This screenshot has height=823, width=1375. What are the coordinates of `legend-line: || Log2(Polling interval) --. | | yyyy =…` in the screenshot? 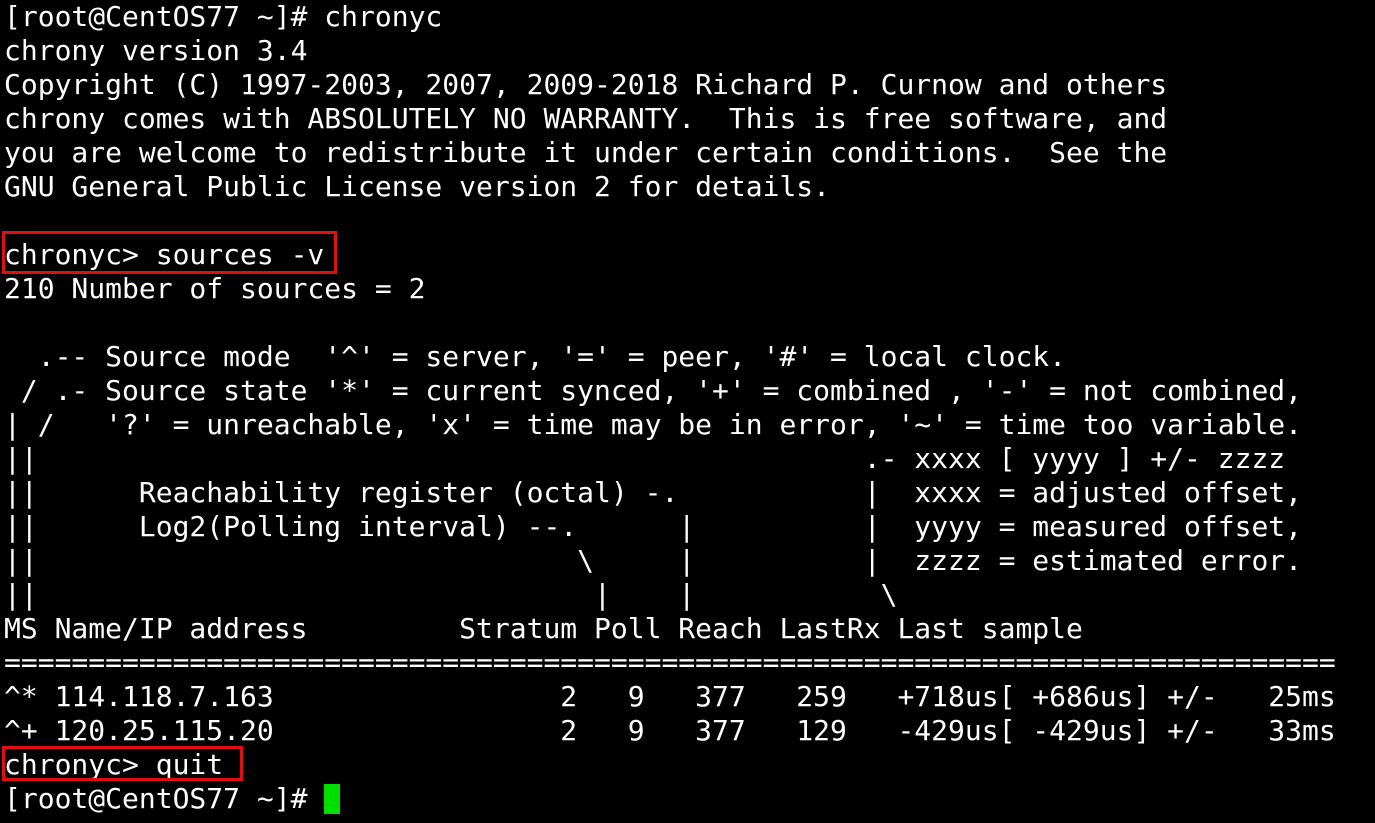 It's located at (653, 526).